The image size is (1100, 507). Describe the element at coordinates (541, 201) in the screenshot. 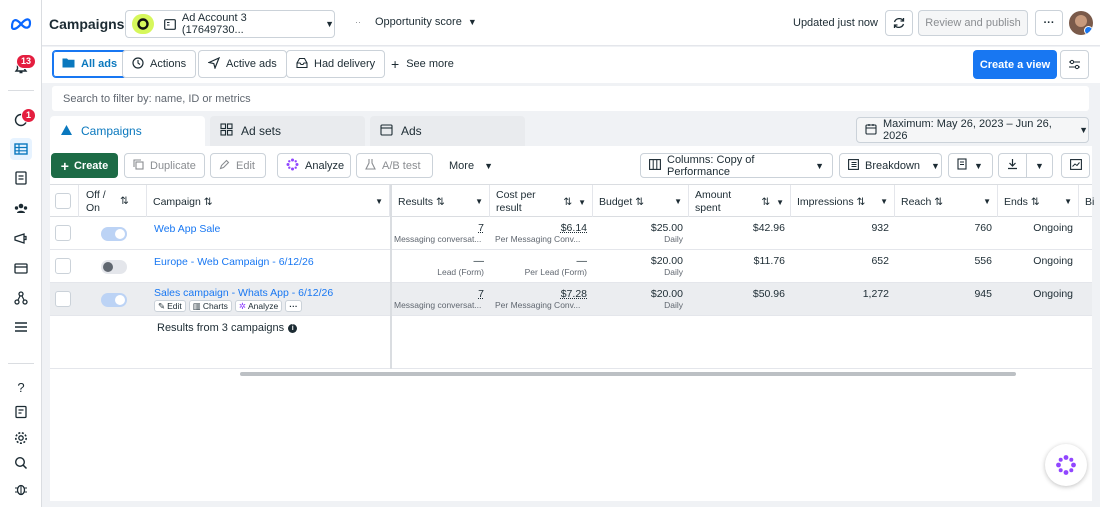

I see `header-cost-per-result: Cost per result ⇅ ▼` at that location.